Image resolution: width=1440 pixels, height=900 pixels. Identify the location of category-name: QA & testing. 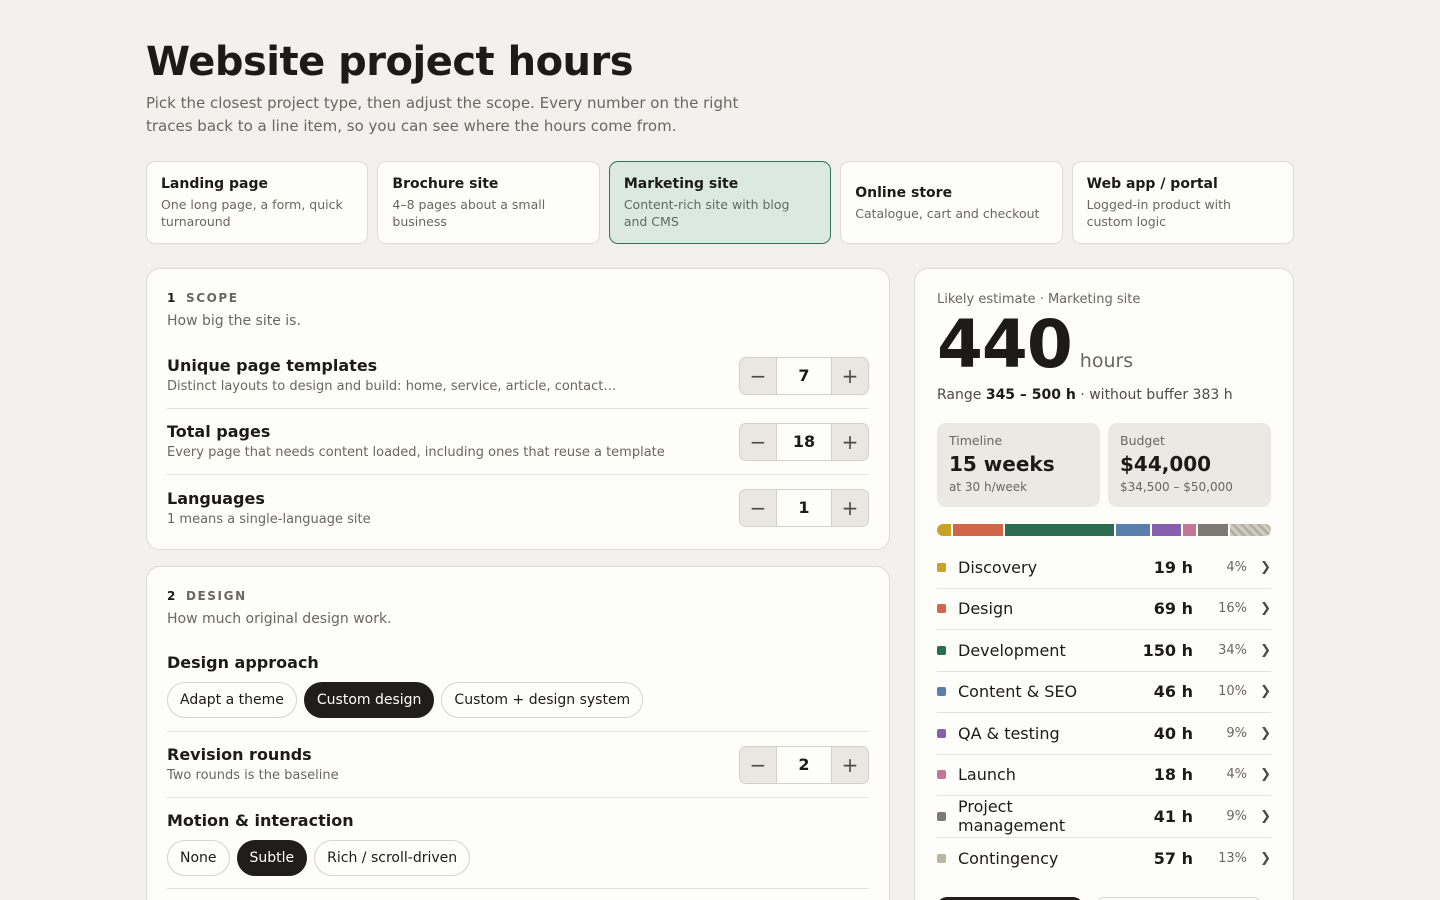
(1009, 733).